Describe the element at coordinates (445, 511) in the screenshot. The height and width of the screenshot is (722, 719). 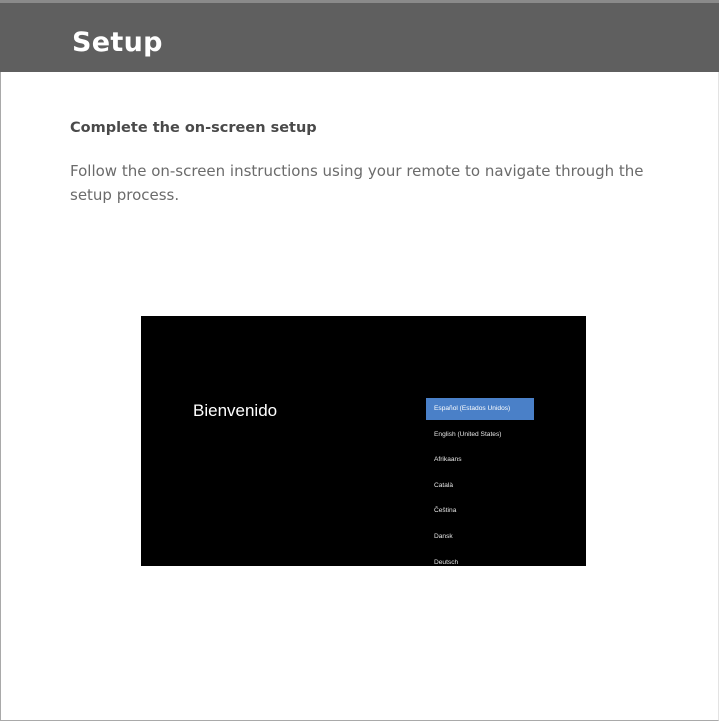
I see `language-option: Čeština` at that location.